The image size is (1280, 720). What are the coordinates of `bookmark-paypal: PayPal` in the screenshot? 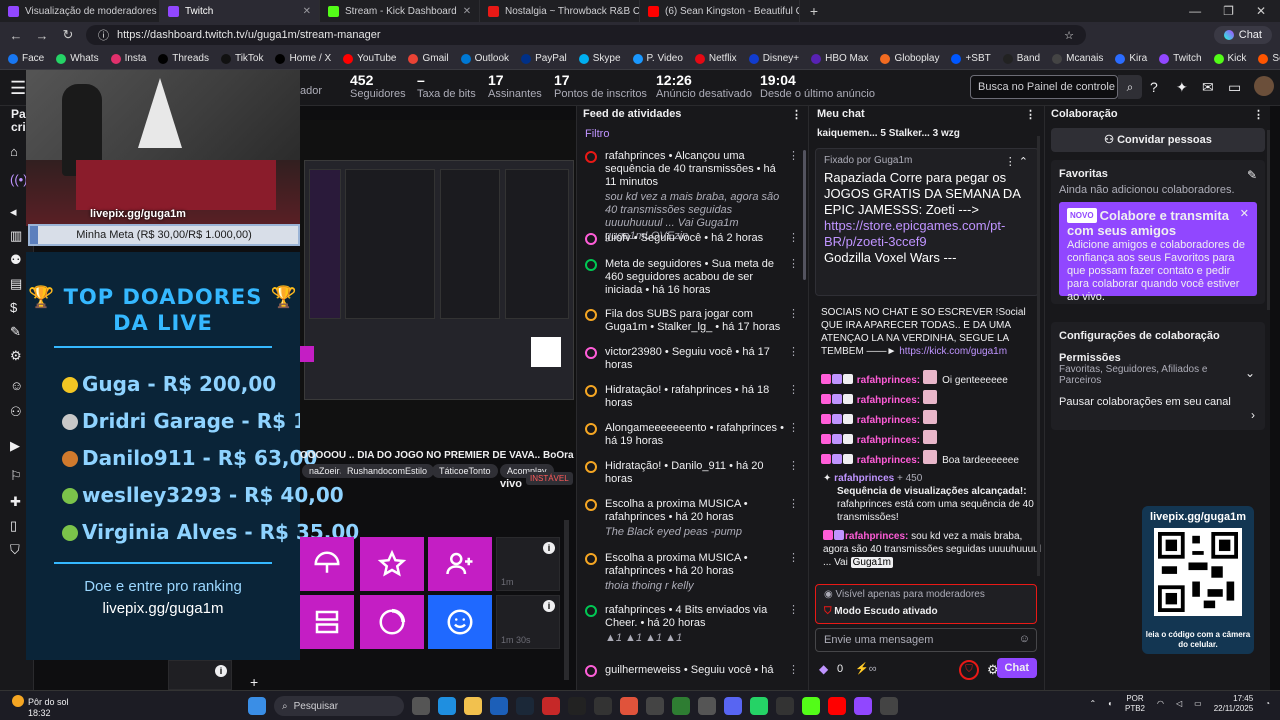 It's located at (544, 58).